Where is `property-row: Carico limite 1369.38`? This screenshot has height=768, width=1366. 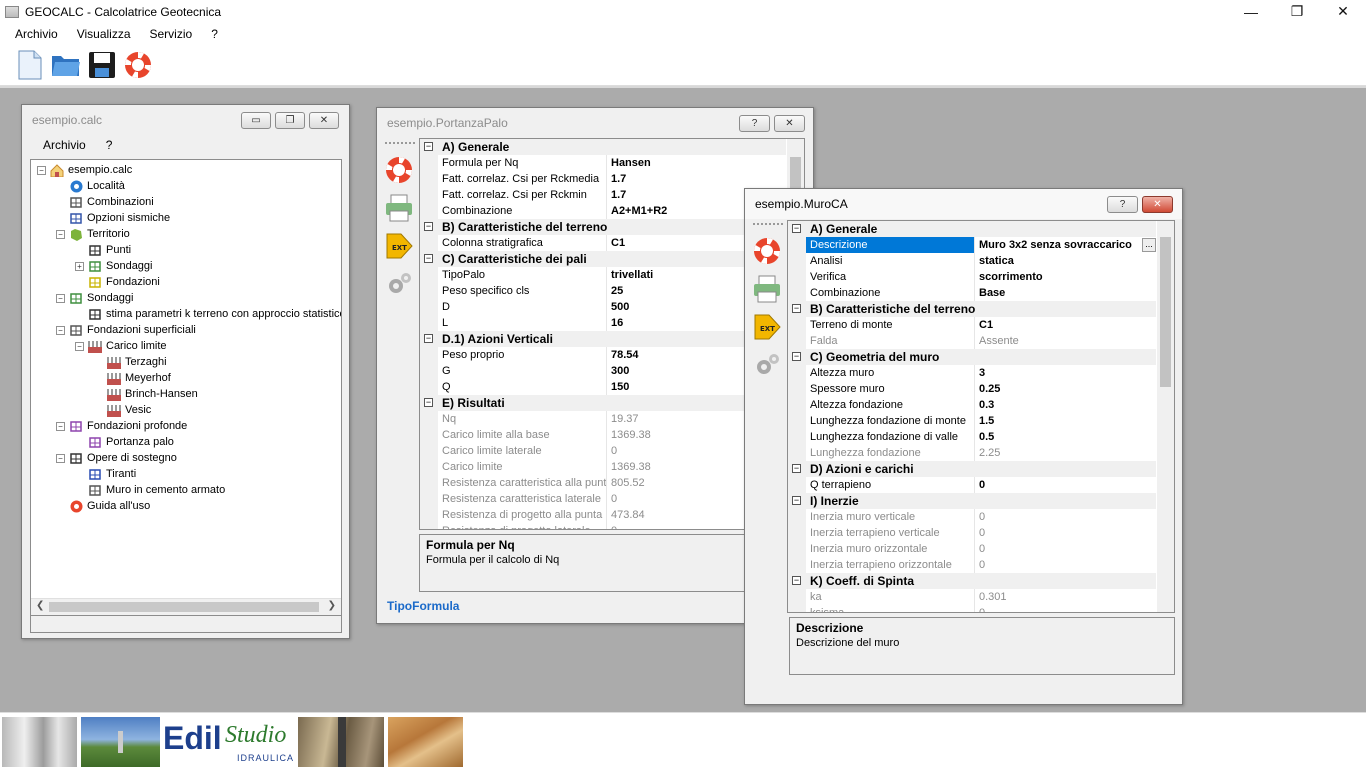 property-row: Carico limite 1369.38 is located at coordinates (603, 467).